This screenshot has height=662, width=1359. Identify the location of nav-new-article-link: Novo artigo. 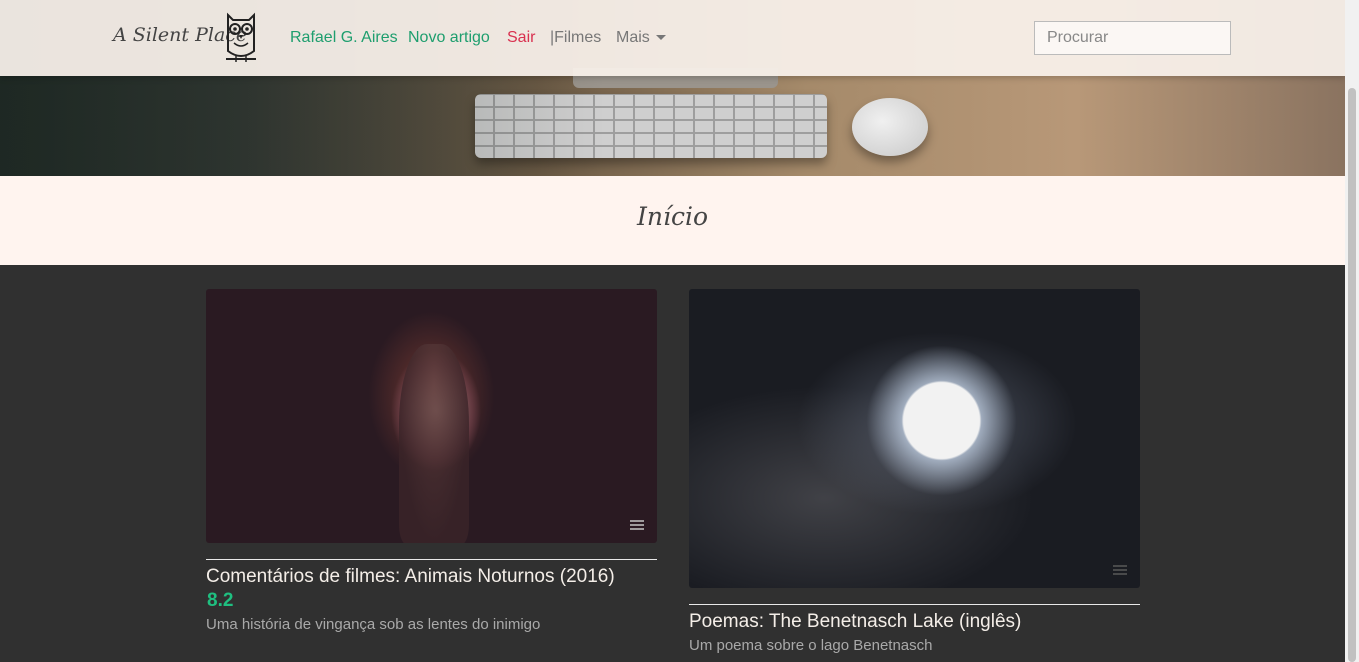
(449, 38).